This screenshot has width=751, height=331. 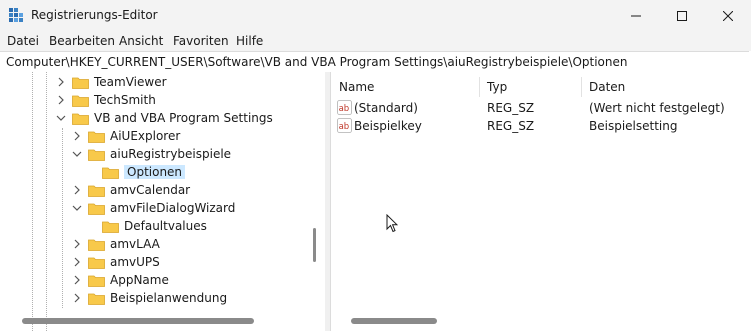 I want to click on tree-item-appname: AppName, so click(x=120, y=280).